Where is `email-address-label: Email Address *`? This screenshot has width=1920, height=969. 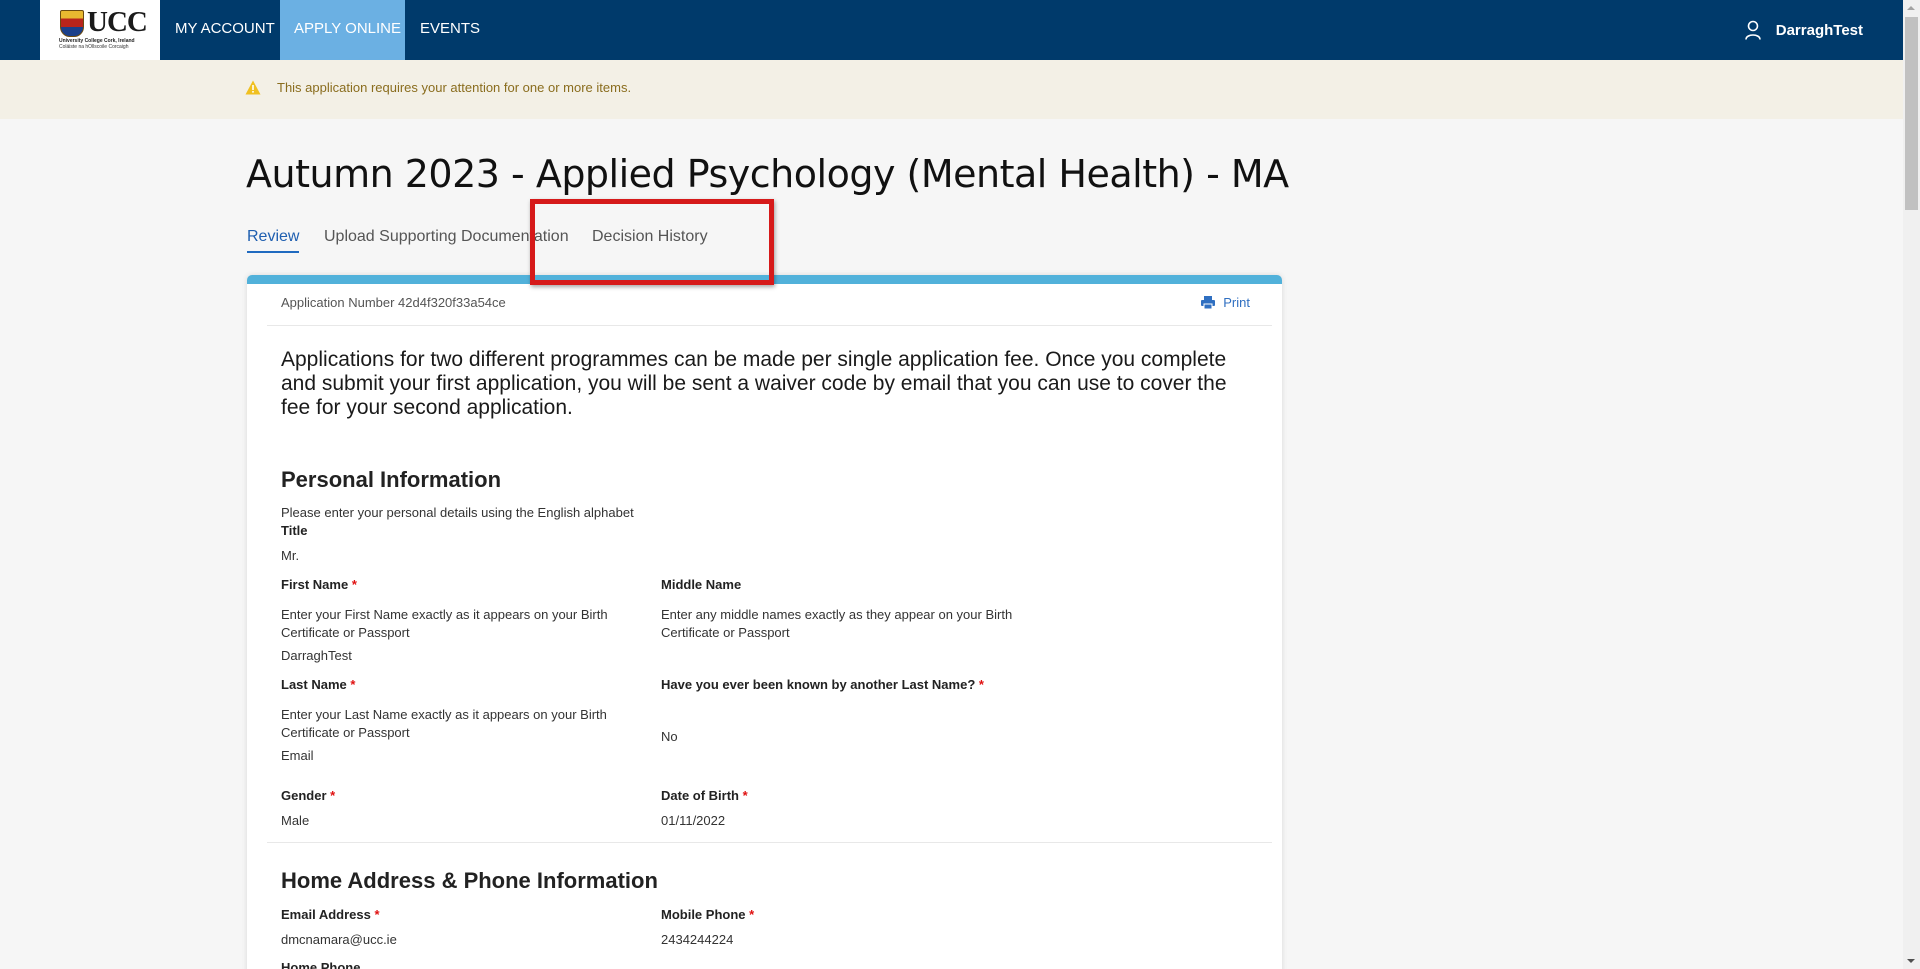
email-address-label: Email Address * is located at coordinates (330, 914).